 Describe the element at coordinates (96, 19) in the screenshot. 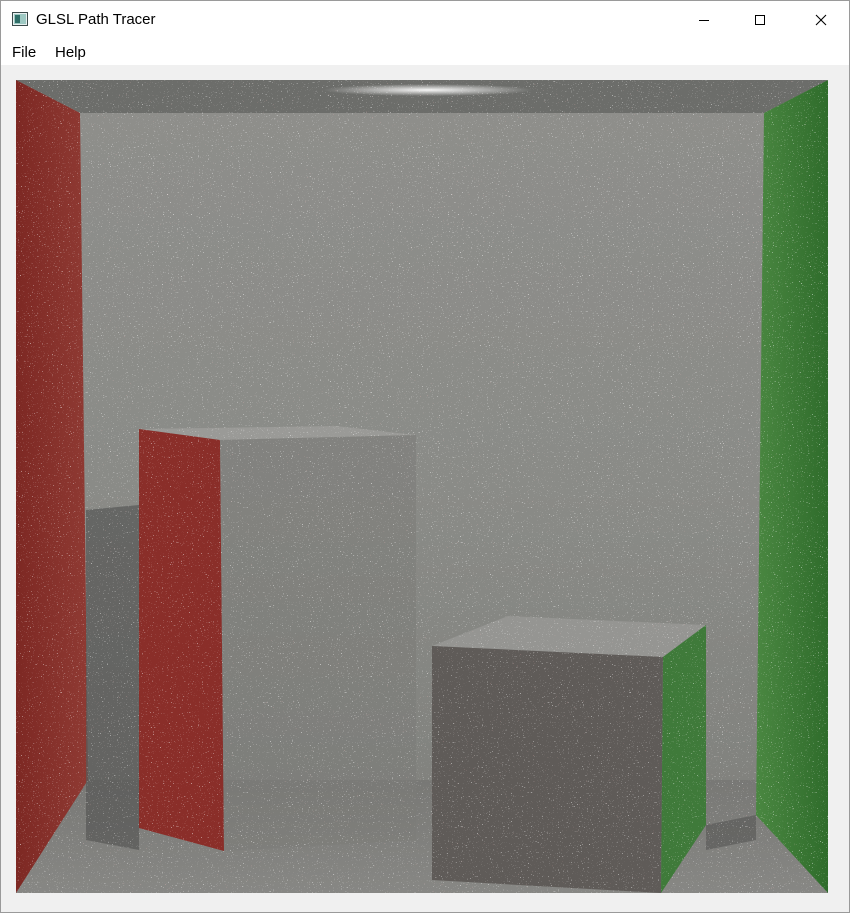

I see `window-title: GLSL Path Tracer` at that location.